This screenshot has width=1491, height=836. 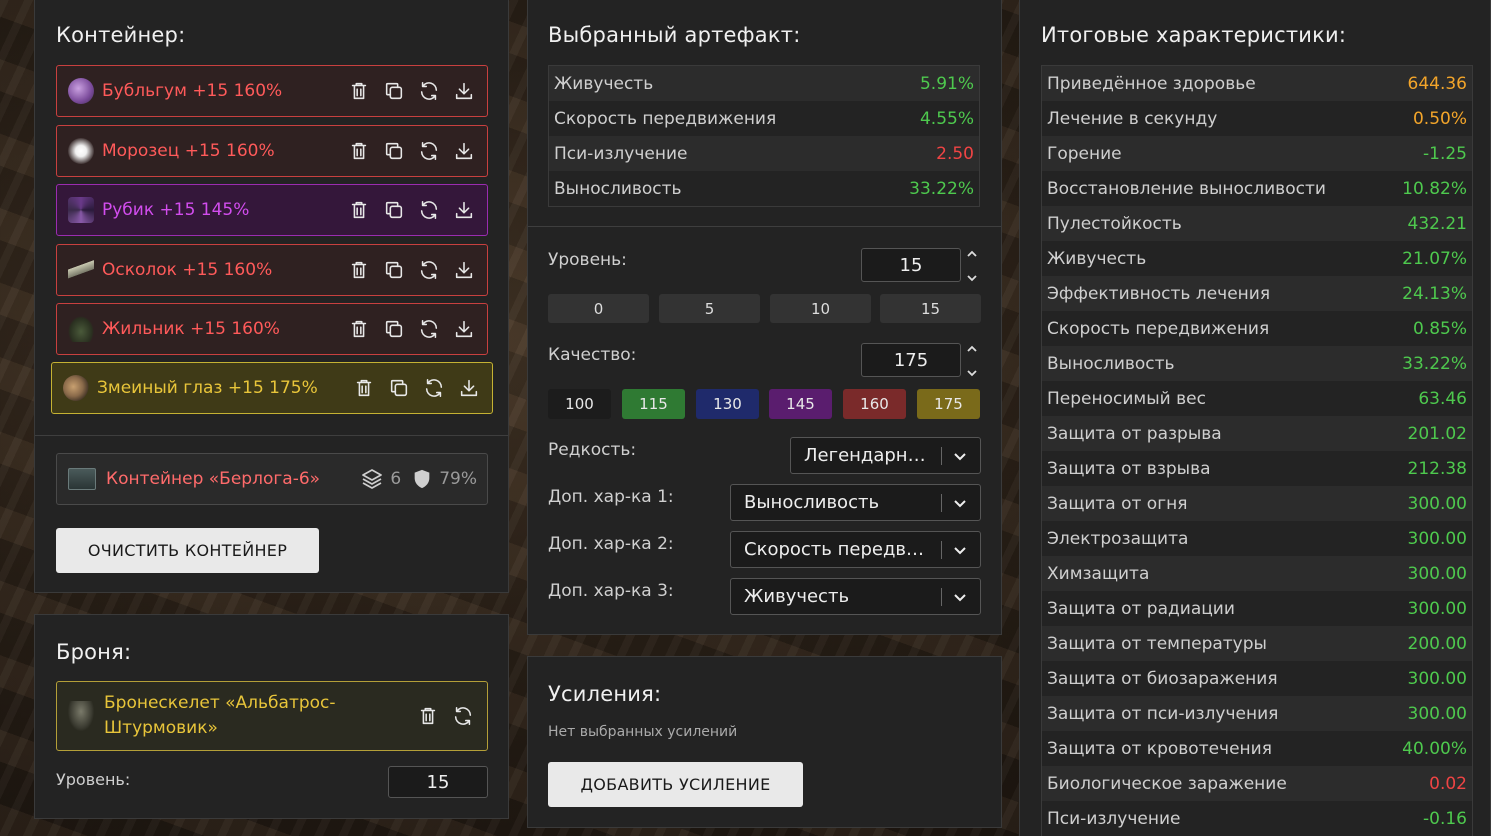 What do you see at coordinates (272, 329) in the screenshot?
I see `artifact-slot: Жильник +15 160%` at bounding box center [272, 329].